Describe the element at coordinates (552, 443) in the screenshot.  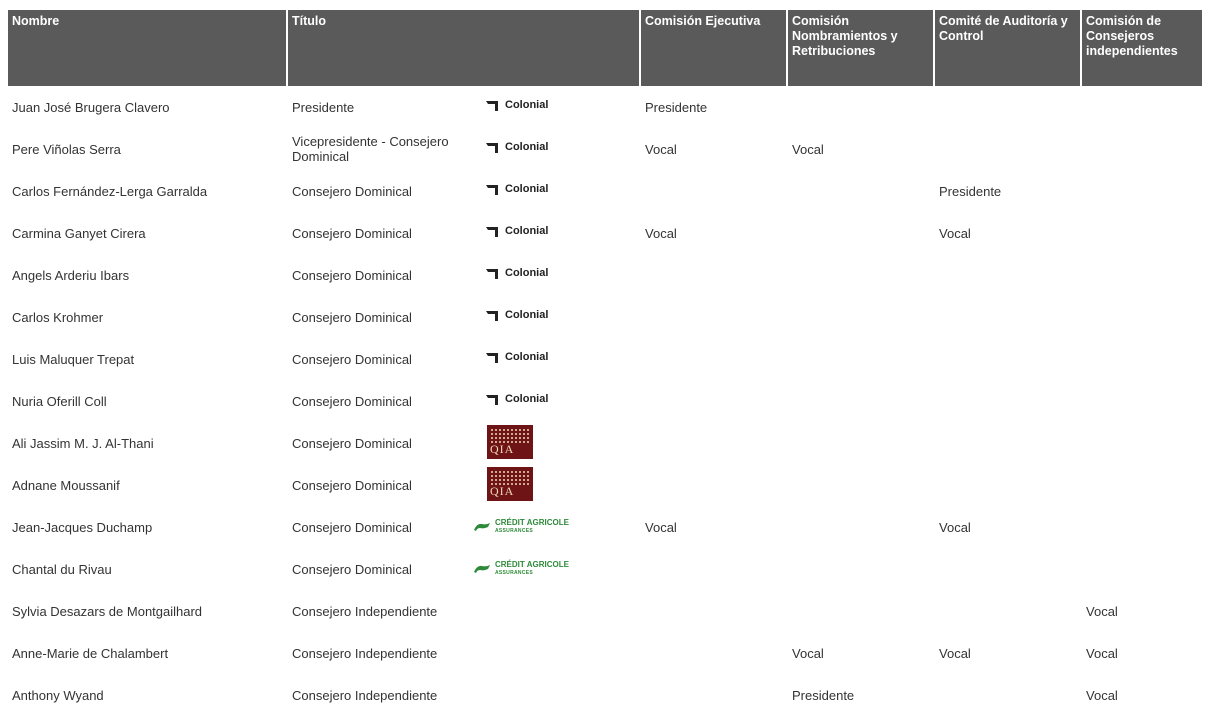
I see `cell-logo: QIA` at that location.